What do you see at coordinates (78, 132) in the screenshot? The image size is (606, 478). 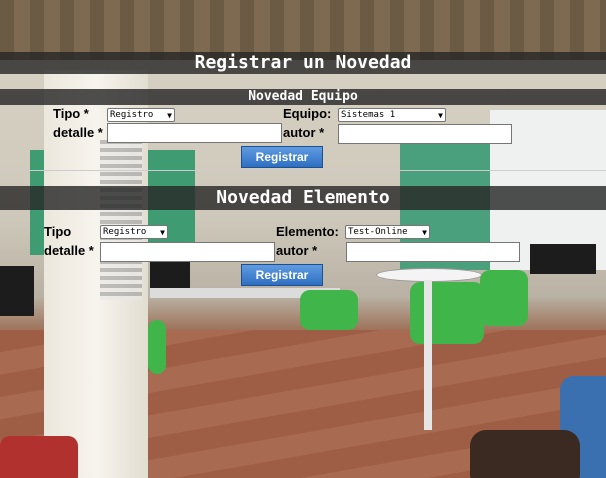 I see `equipo-detalle-label: detalle *` at bounding box center [78, 132].